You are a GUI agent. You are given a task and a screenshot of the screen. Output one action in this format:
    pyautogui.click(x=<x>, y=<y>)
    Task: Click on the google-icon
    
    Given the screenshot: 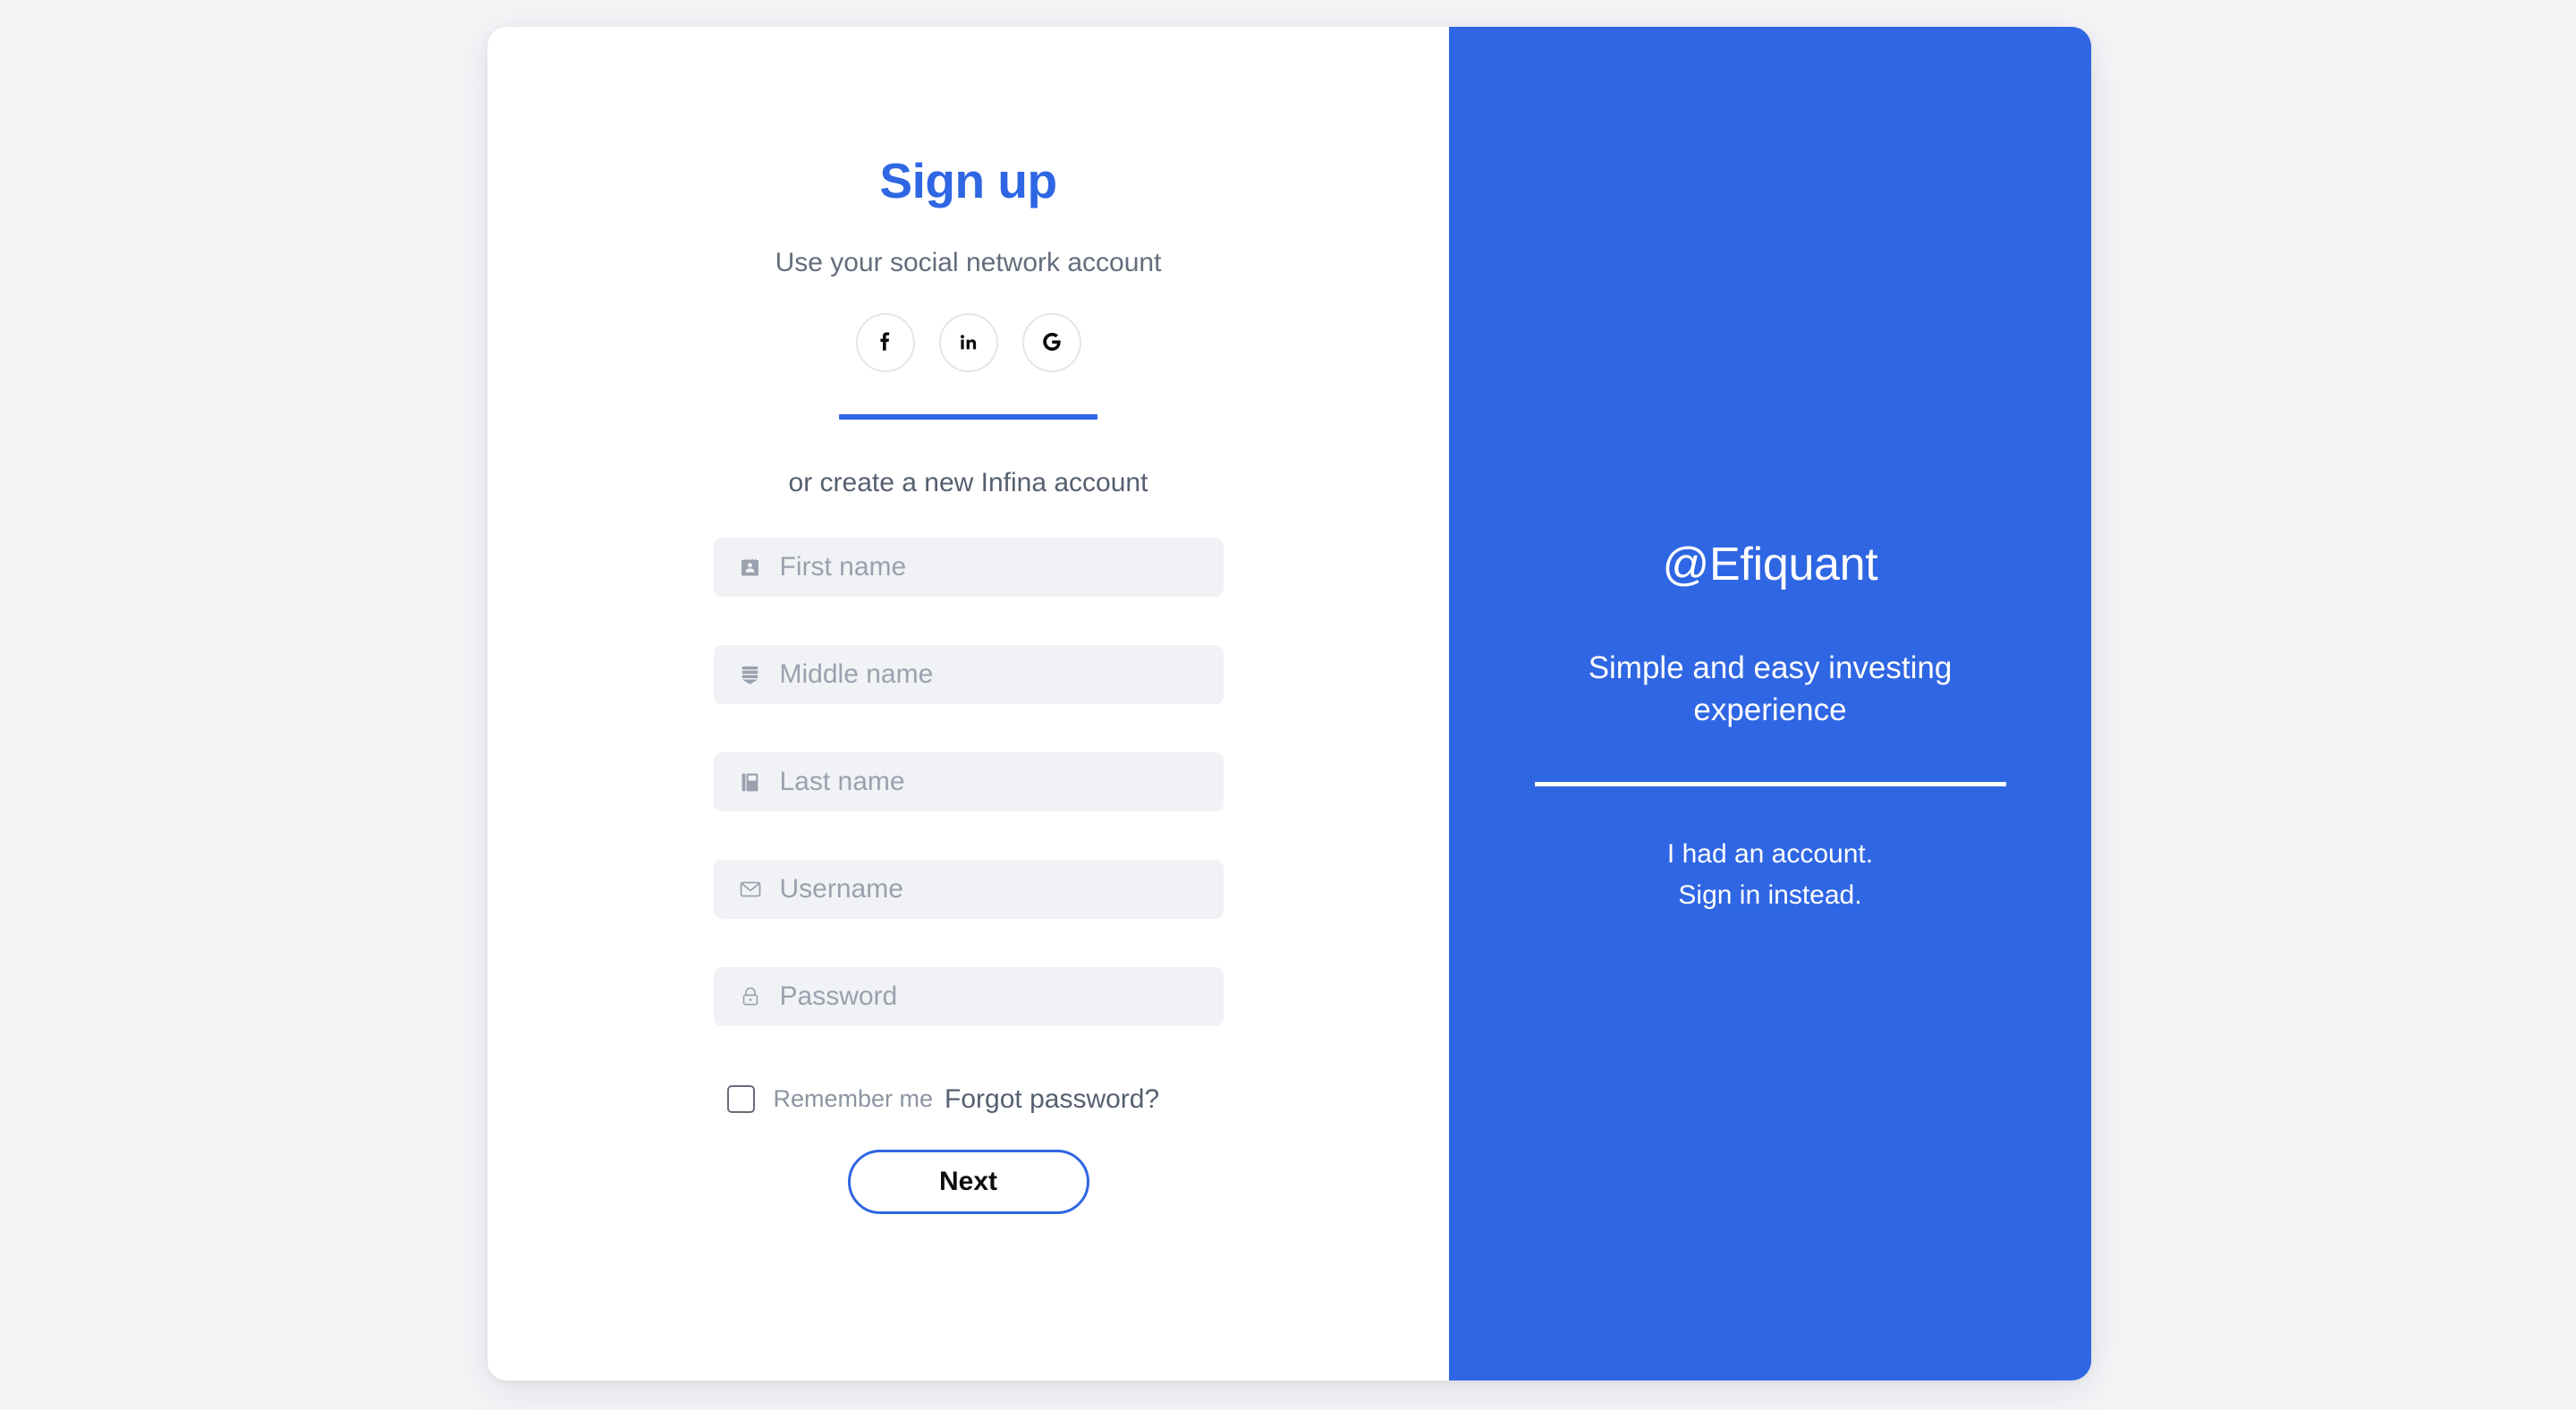 What is the action you would take?
    pyautogui.click(x=1051, y=343)
    